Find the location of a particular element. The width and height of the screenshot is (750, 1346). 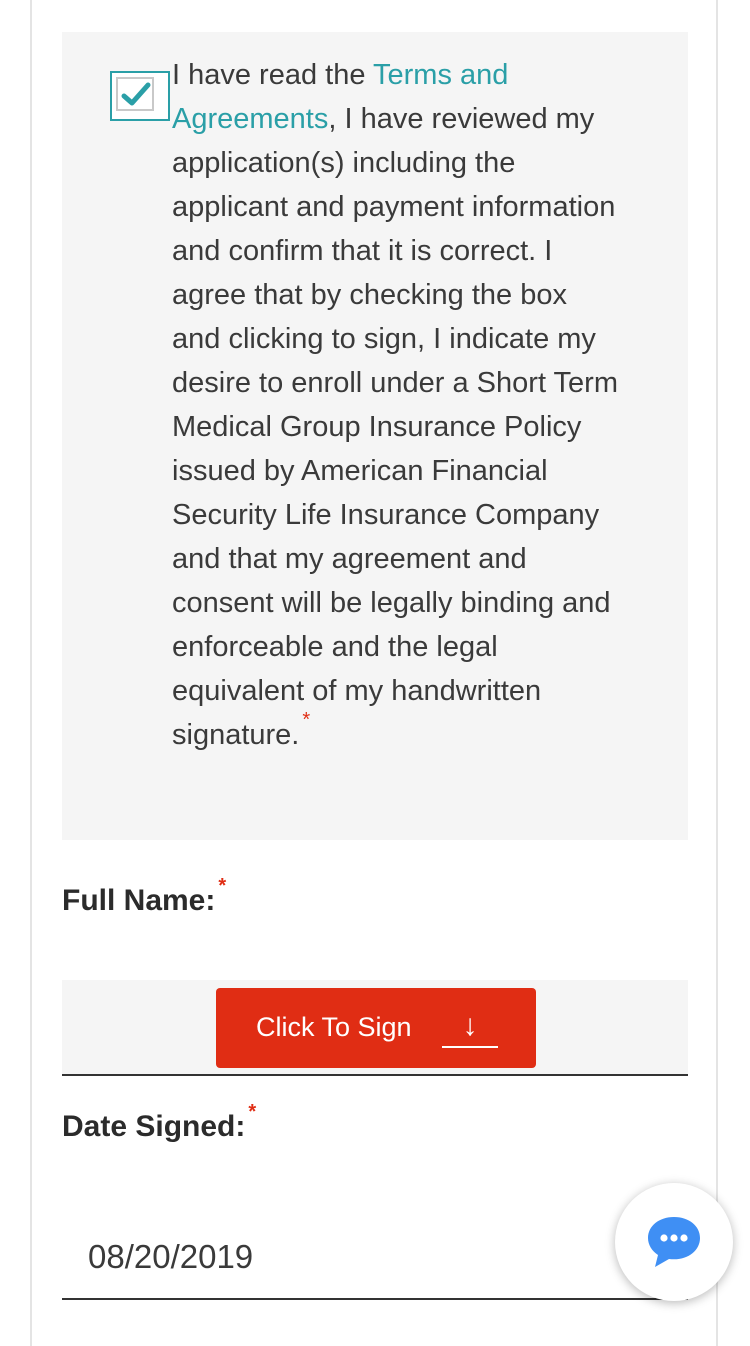

chat-button is located at coordinates (674, 1242).